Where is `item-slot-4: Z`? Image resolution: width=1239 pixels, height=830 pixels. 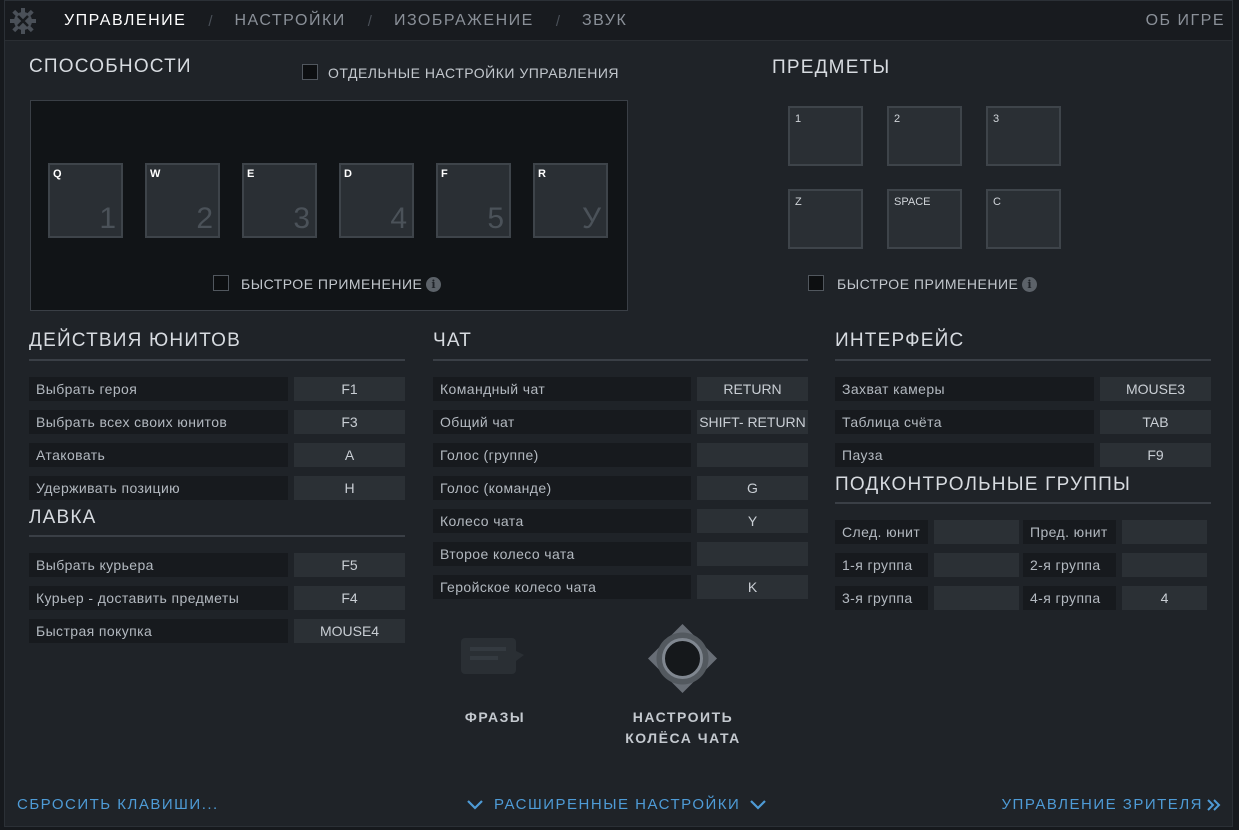 item-slot-4: Z is located at coordinates (825, 219).